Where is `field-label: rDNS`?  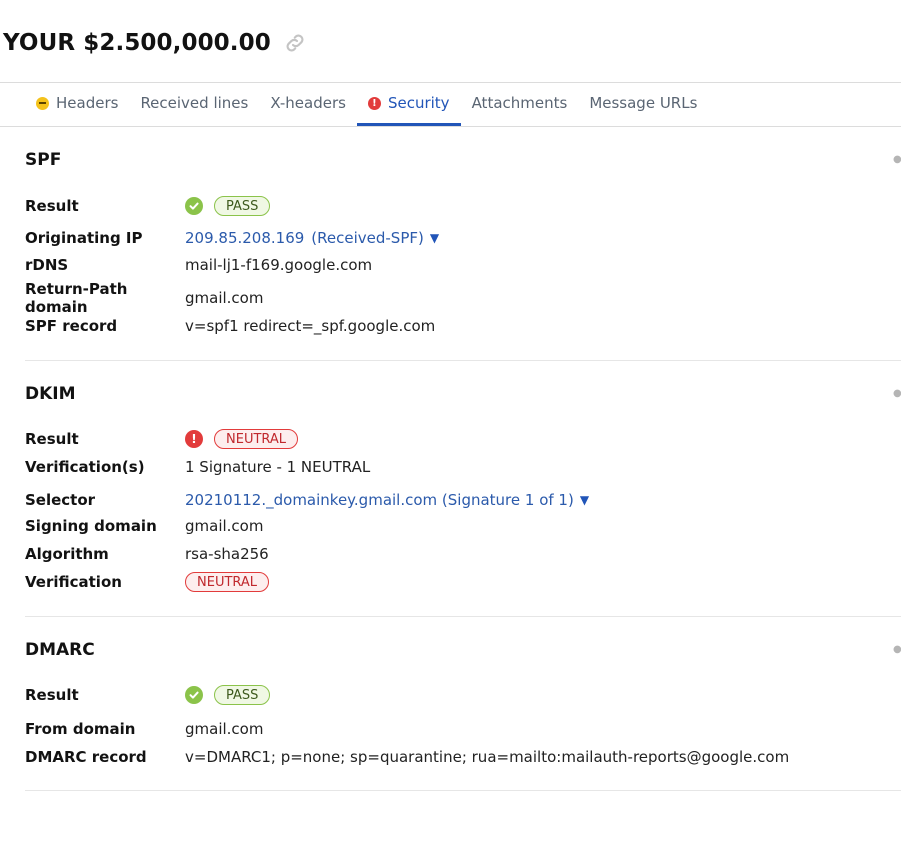
field-label: rDNS is located at coordinates (47, 265).